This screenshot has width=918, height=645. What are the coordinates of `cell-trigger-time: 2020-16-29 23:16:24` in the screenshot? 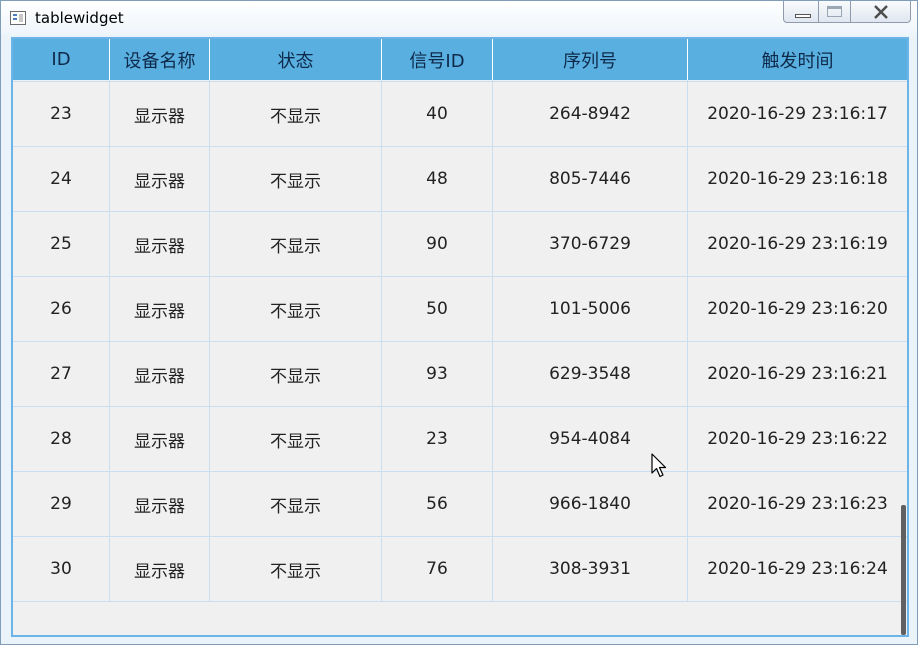 It's located at (797, 569).